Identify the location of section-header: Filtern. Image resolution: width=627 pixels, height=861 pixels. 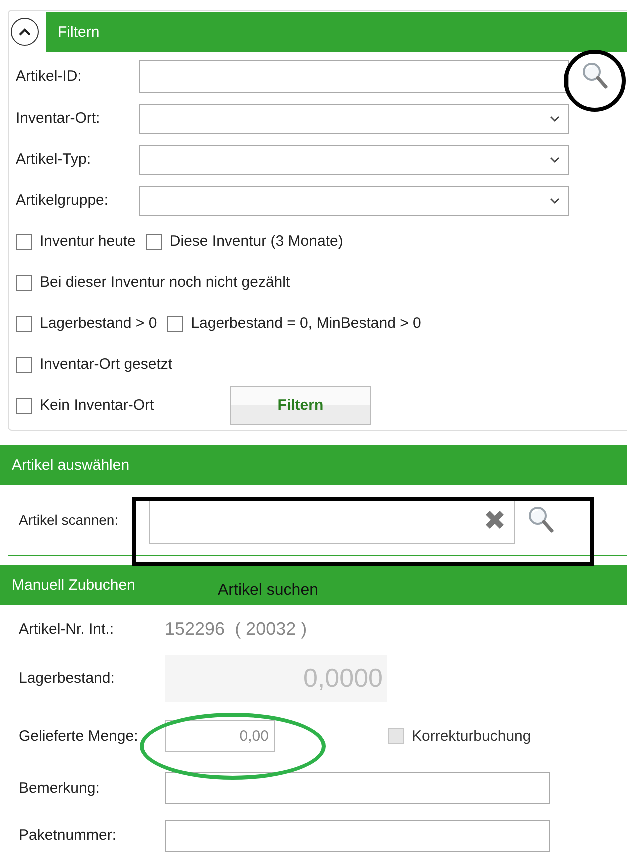
(336, 32).